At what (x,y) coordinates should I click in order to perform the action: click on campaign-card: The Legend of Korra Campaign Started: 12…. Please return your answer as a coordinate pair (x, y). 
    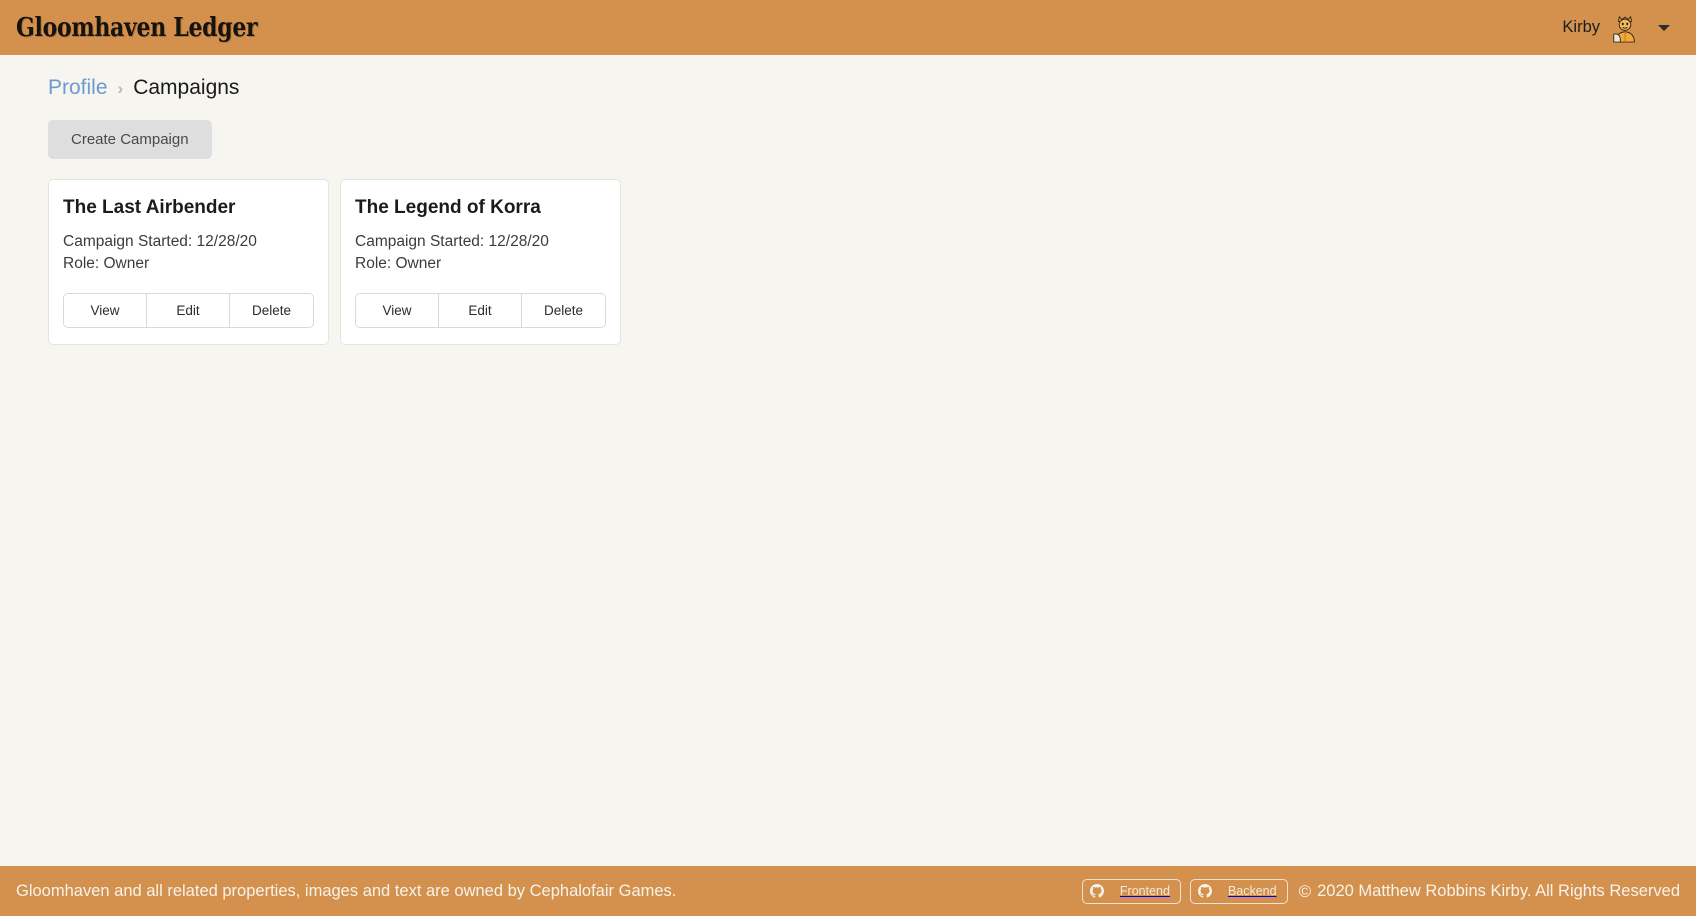
    Looking at the image, I should click on (480, 262).